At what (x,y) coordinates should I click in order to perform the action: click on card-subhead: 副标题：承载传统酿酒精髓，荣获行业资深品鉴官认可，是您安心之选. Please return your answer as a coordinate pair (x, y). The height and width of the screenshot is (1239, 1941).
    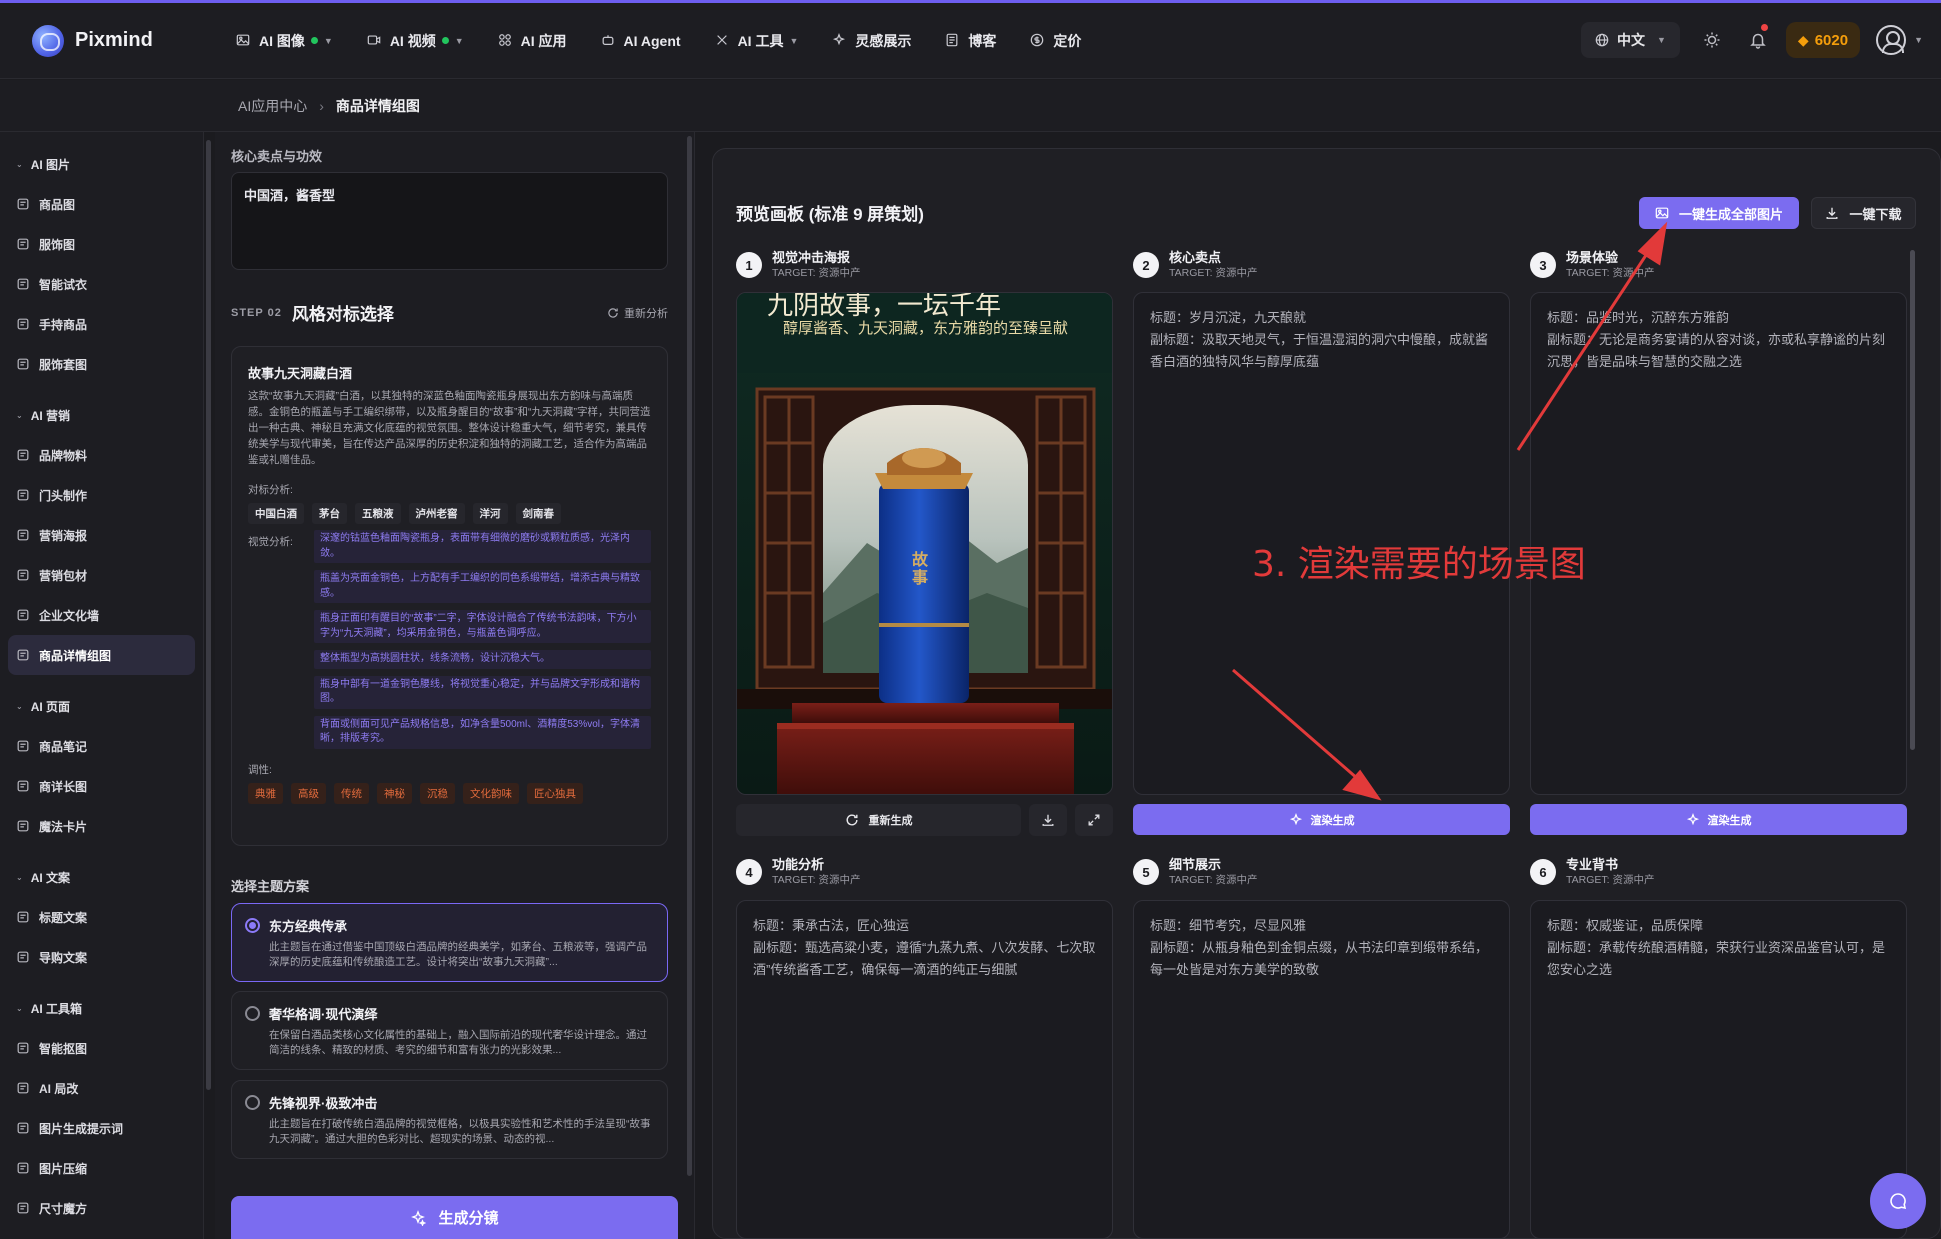
    Looking at the image, I should click on (1716, 958).